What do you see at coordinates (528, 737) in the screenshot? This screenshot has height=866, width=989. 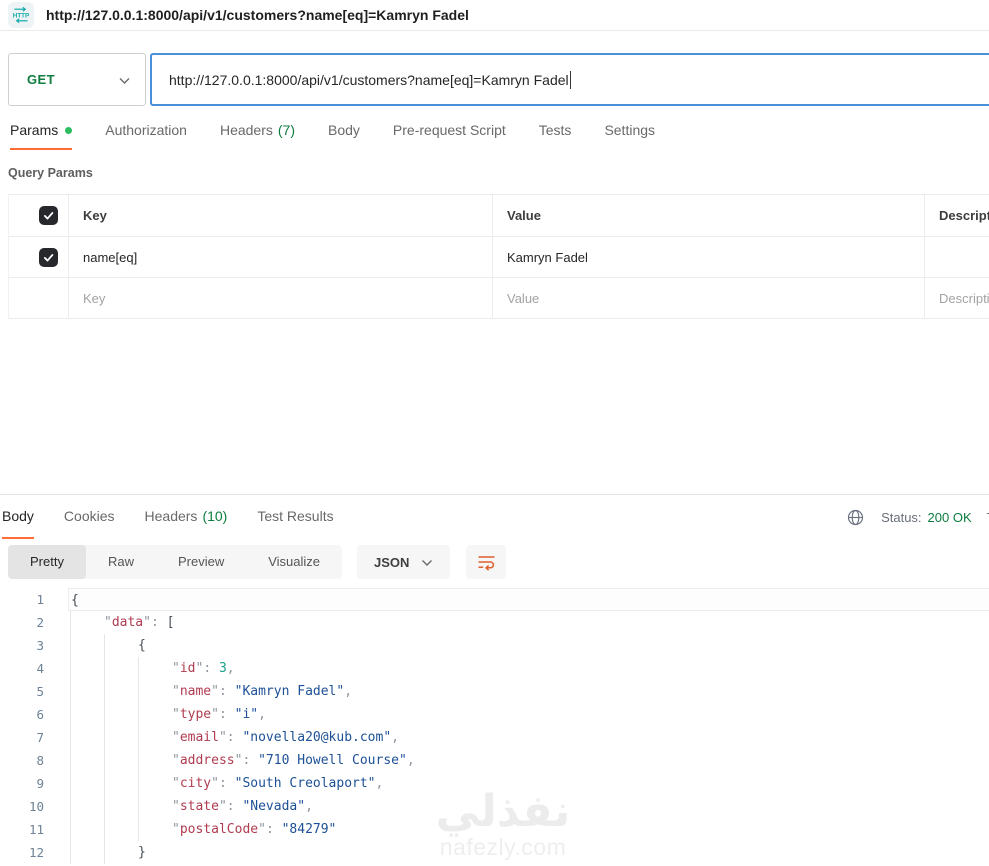 I see `code-line-content: "email": "novella20@kub.com",` at bounding box center [528, 737].